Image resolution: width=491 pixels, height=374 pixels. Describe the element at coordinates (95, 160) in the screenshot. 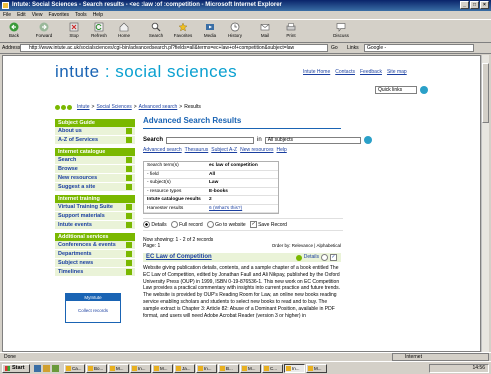

I see `sidebar-item-search: Search` at that location.